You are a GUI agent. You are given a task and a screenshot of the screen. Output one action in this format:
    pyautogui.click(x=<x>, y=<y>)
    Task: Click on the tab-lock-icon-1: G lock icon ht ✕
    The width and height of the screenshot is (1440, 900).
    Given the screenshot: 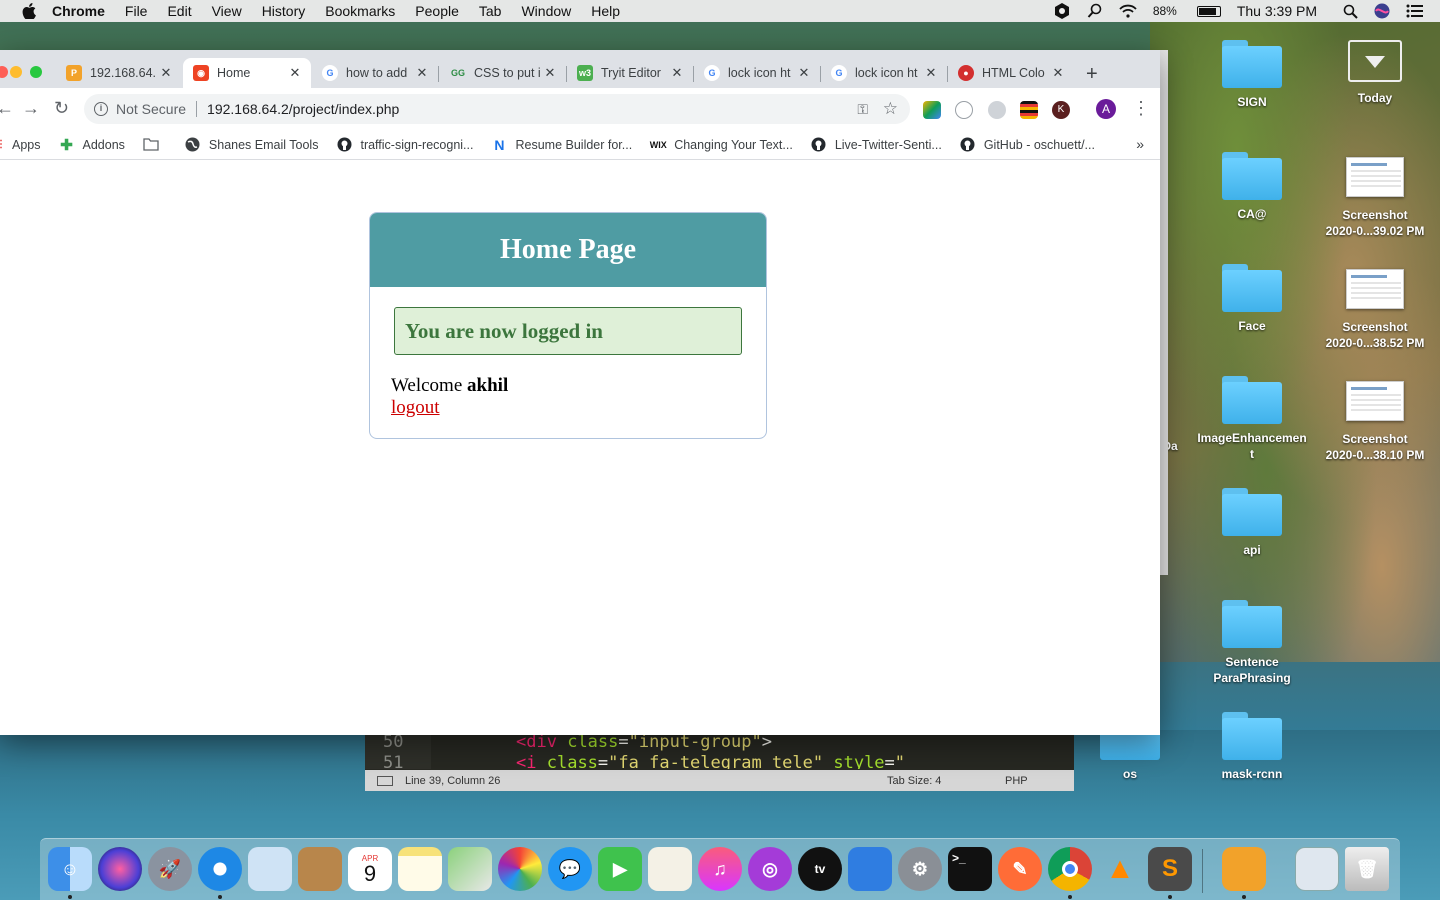 What is the action you would take?
    pyautogui.click(x=757, y=73)
    